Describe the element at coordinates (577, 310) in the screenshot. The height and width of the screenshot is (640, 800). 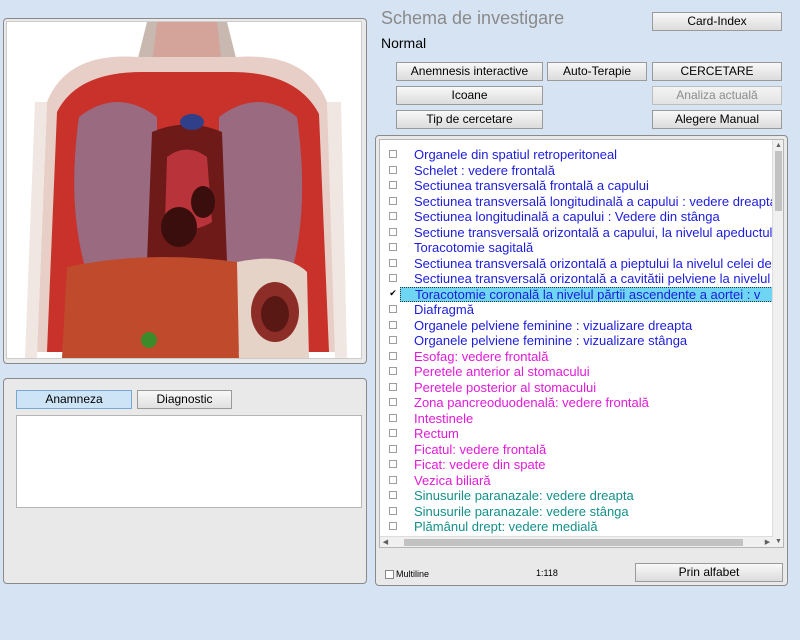
I see `list-item: Diafragmă` at that location.